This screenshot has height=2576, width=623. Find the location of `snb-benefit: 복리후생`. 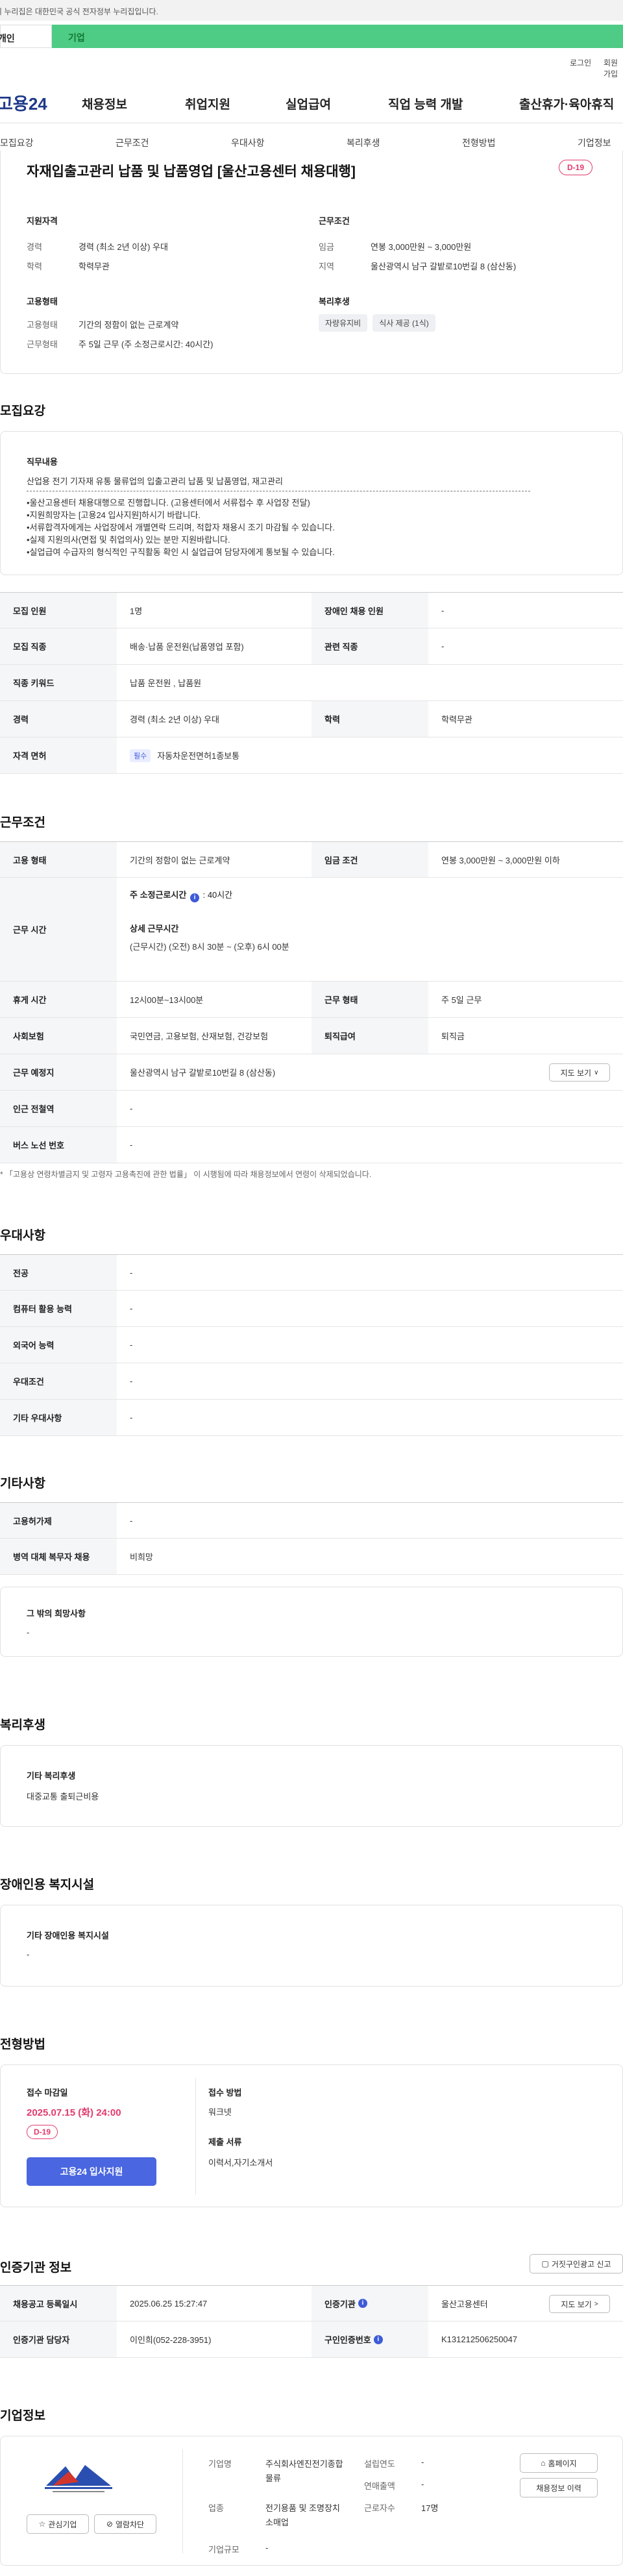

snb-benefit: 복리후생 is located at coordinates (363, 142).